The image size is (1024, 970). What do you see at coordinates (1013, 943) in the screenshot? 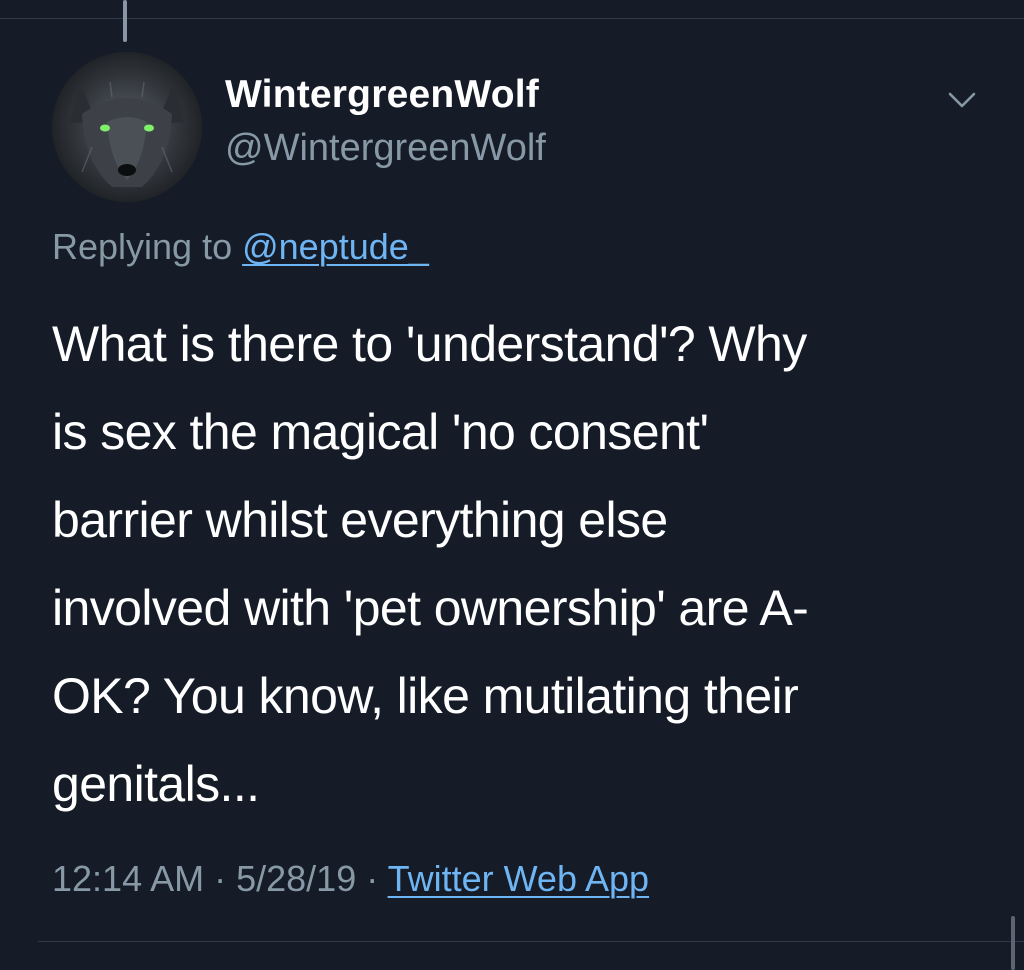
I see `scrollbar-thumb` at bounding box center [1013, 943].